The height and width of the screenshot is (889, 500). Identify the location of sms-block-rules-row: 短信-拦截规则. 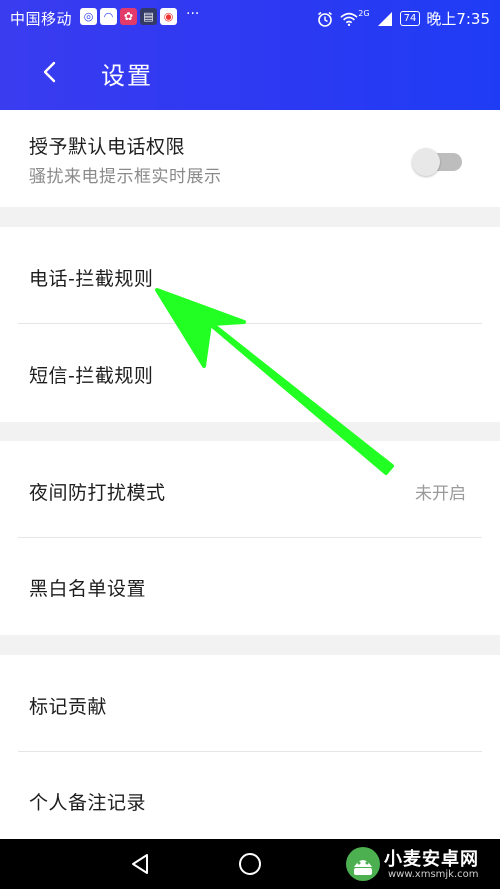
(250, 373).